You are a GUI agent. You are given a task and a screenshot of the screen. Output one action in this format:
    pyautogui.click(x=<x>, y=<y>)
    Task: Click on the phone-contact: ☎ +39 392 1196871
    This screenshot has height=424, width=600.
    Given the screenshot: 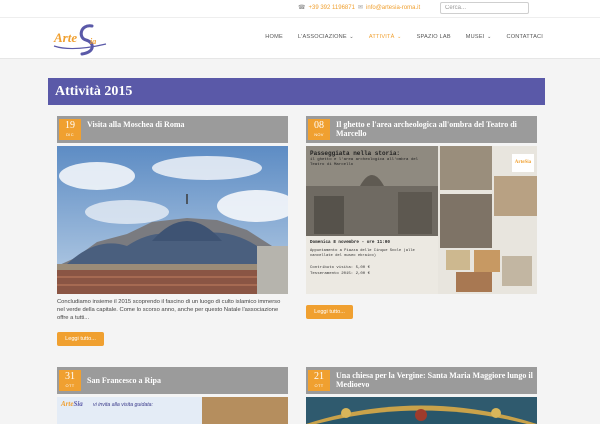 What is the action you would take?
    pyautogui.click(x=326, y=8)
    